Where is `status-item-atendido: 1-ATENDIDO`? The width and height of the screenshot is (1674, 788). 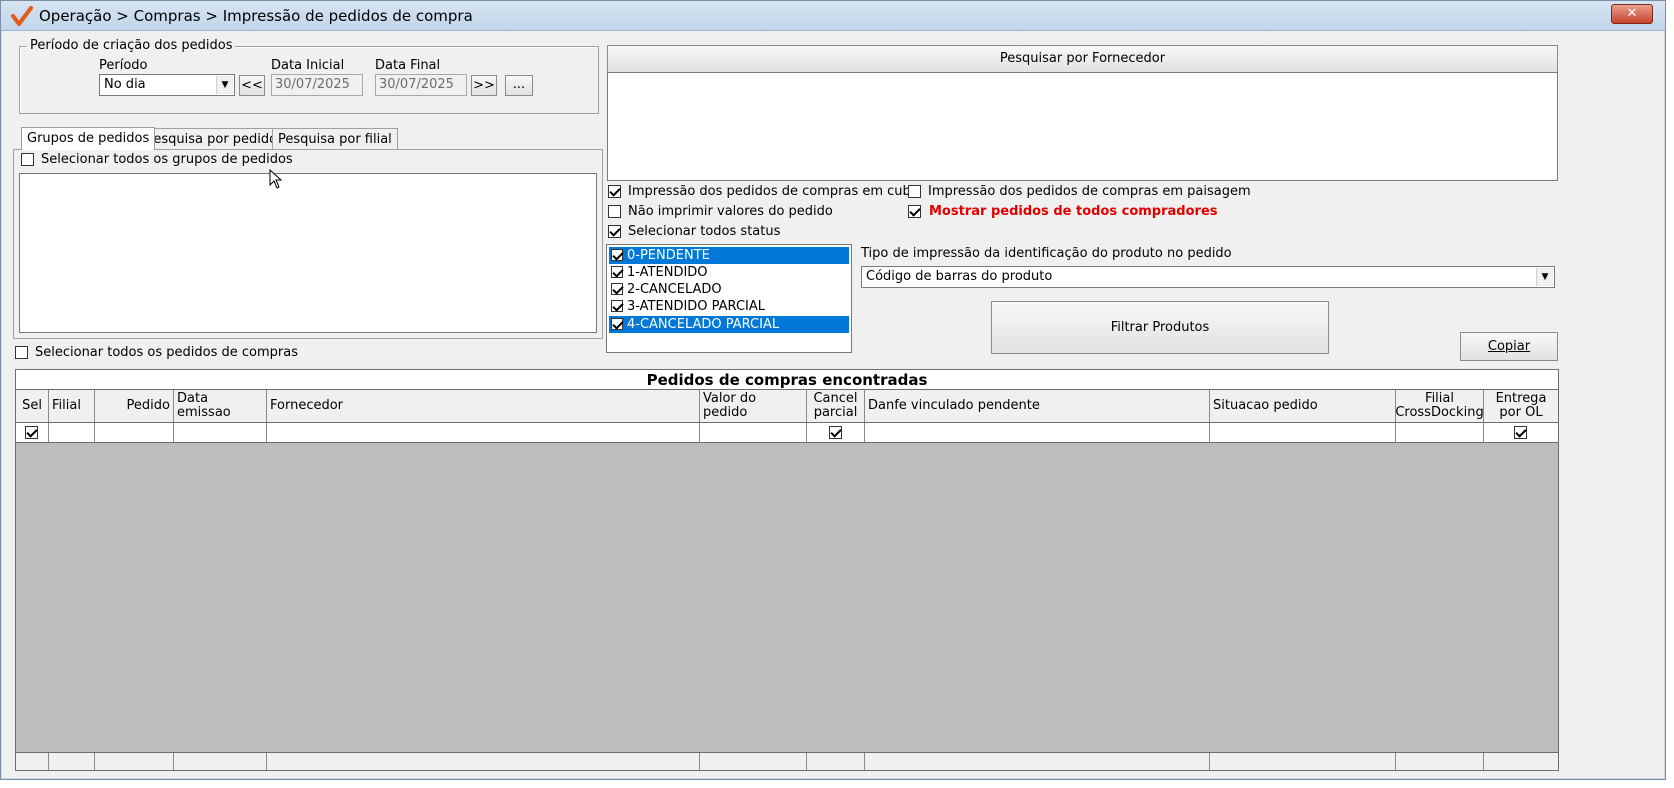
status-item-atendido: 1-ATENDIDO is located at coordinates (729, 272).